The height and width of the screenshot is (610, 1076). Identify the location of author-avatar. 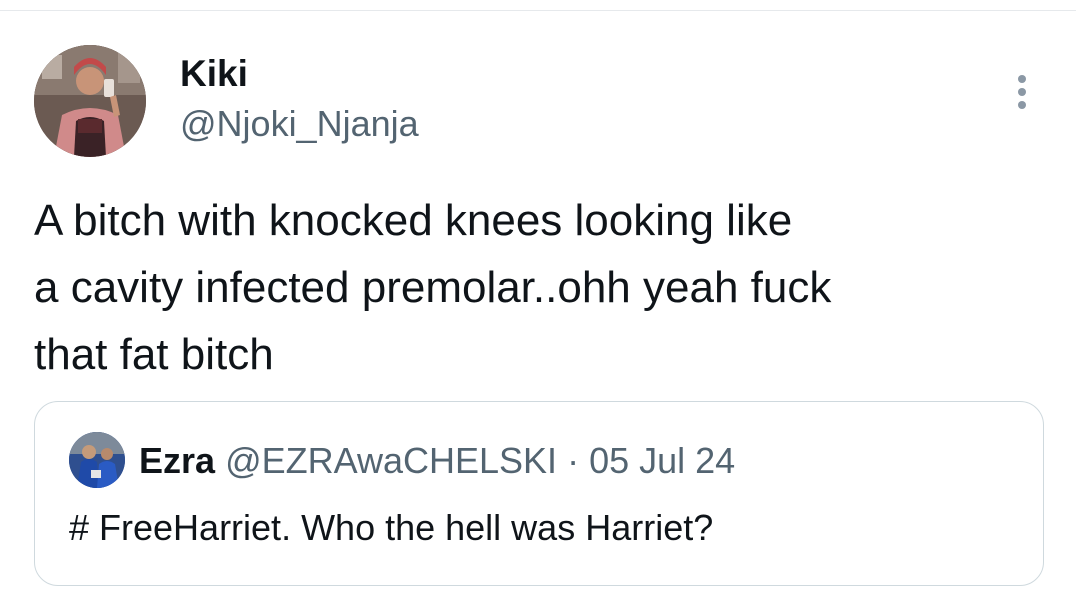
(90, 101).